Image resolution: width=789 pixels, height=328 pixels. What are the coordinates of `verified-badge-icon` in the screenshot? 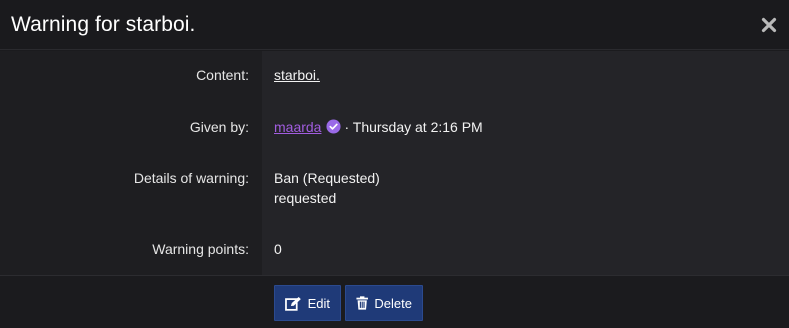 It's located at (333, 126).